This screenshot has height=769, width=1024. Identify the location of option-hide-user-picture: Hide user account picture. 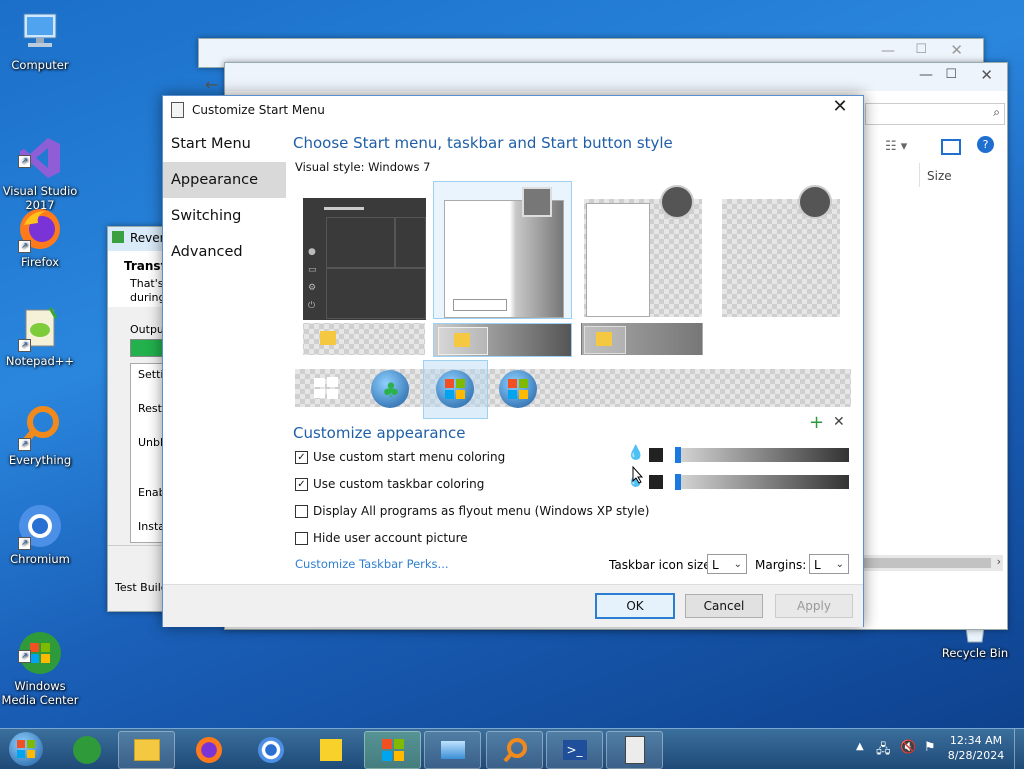
(381, 538).